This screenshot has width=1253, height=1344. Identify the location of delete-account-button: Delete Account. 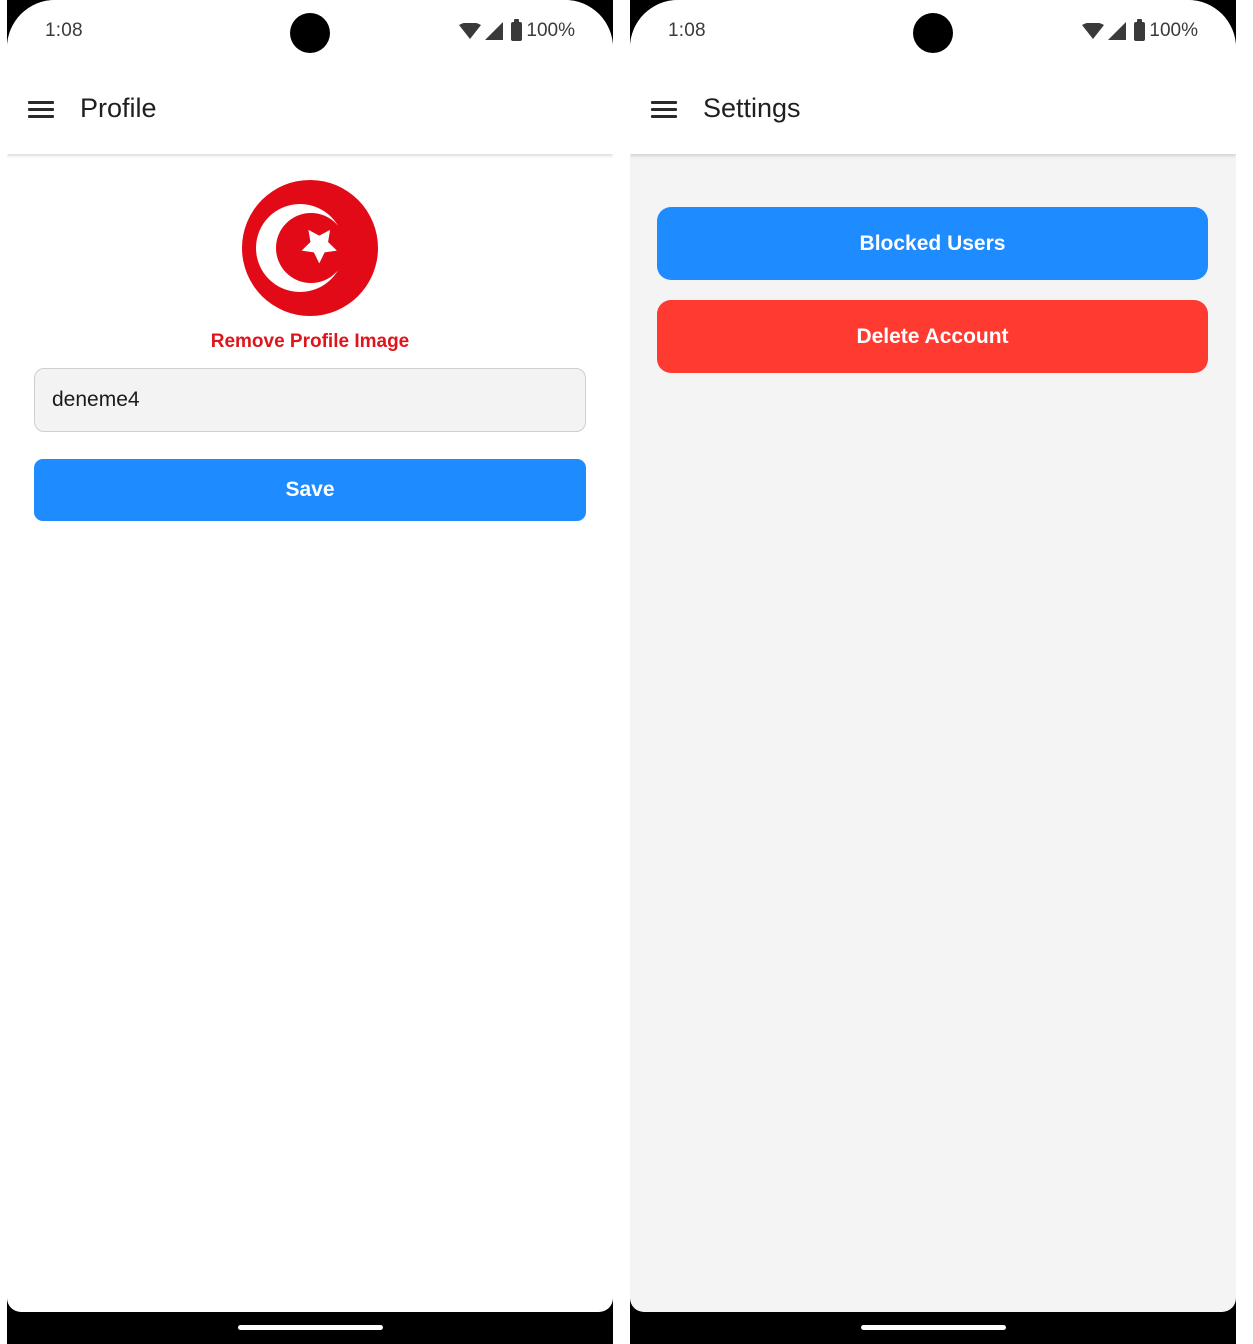
(932, 336).